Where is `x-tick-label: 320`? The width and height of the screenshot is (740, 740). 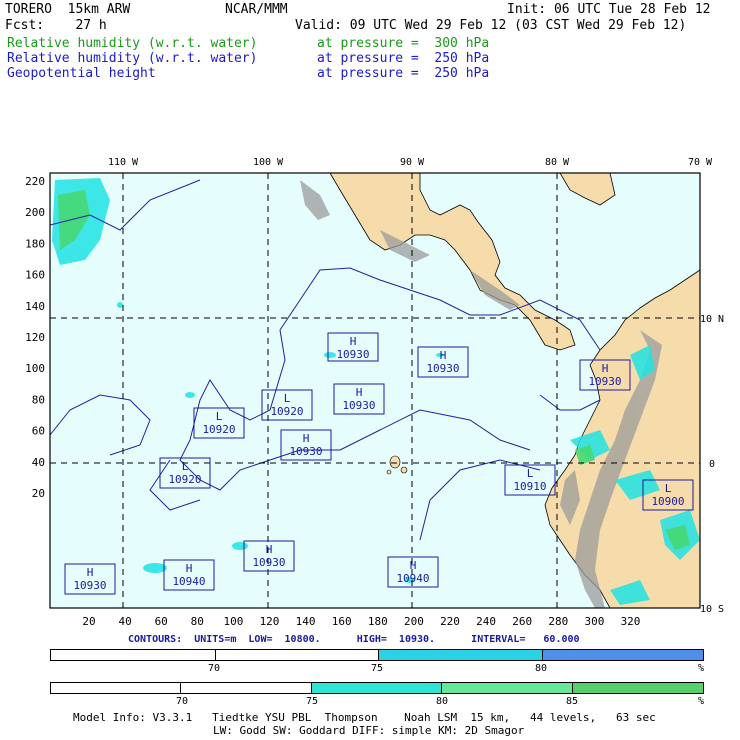
x-tick-label: 320 is located at coordinates (631, 621).